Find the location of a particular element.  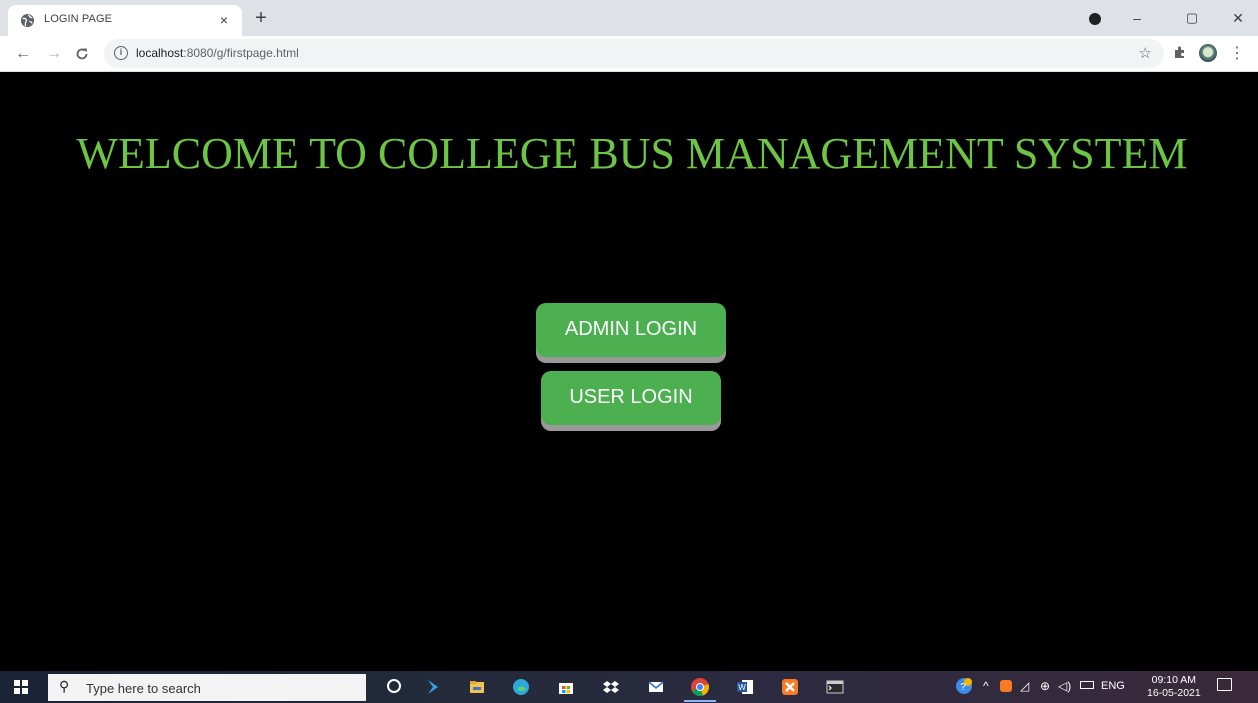

user-login-button: USER LOGIN is located at coordinates (631, 398).